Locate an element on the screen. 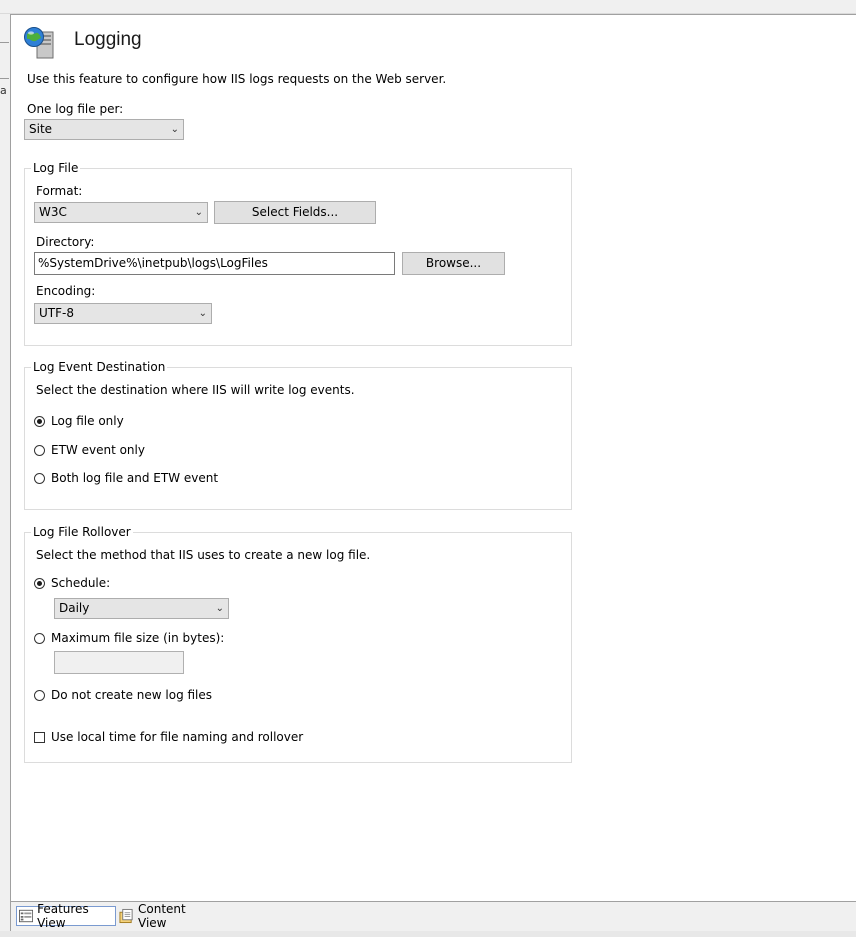 The width and height of the screenshot is (856, 937). radio-schedule: Schedule: is located at coordinates (72, 583).